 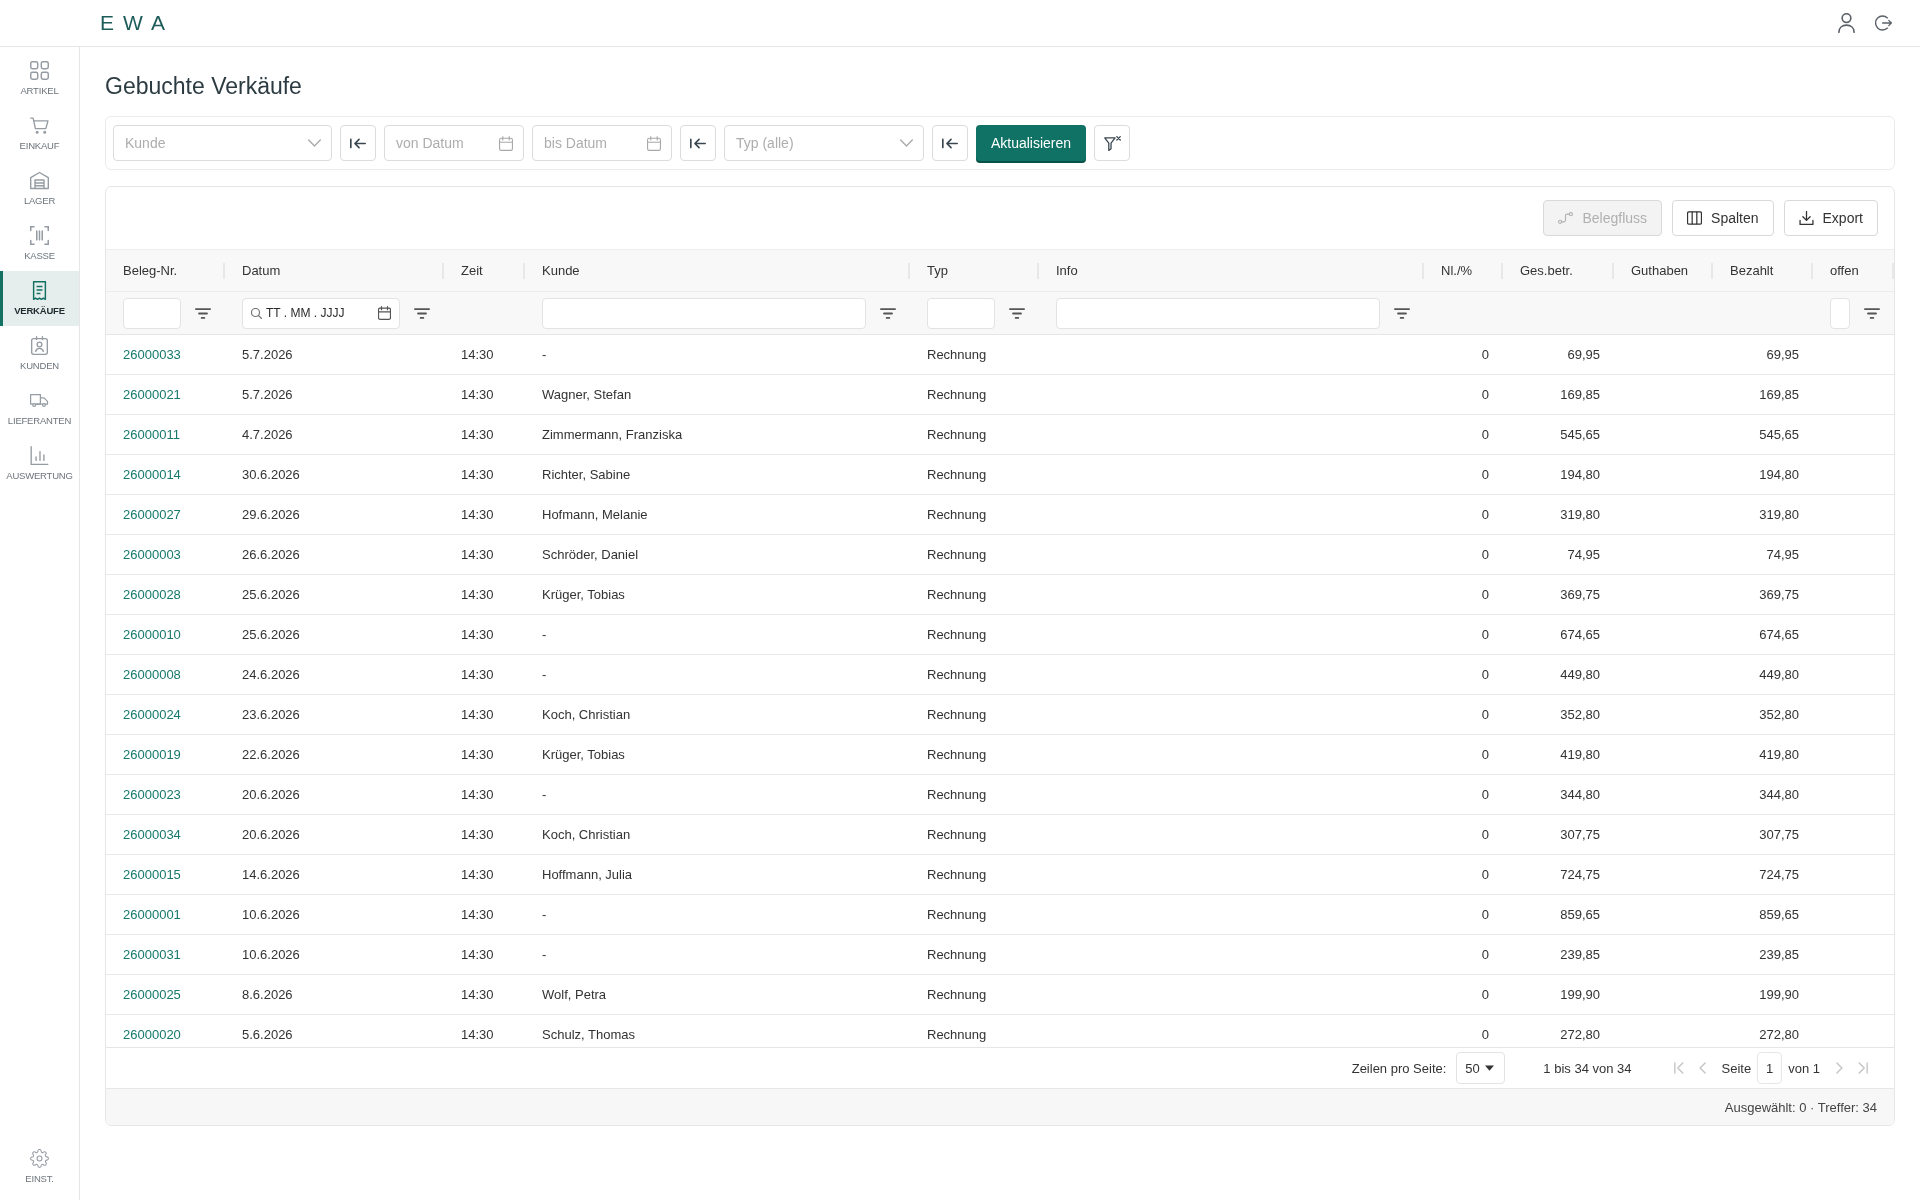 What do you see at coordinates (1736, 1068) in the screenshot?
I see `page-label: Seite` at bounding box center [1736, 1068].